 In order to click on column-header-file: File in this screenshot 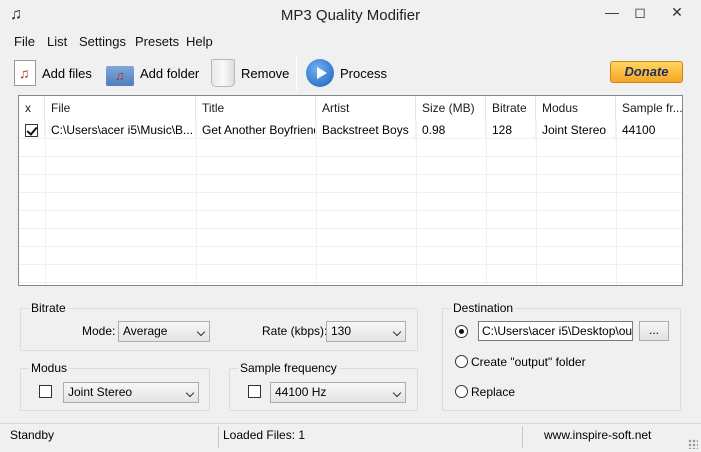, I will do `click(120, 108)`.